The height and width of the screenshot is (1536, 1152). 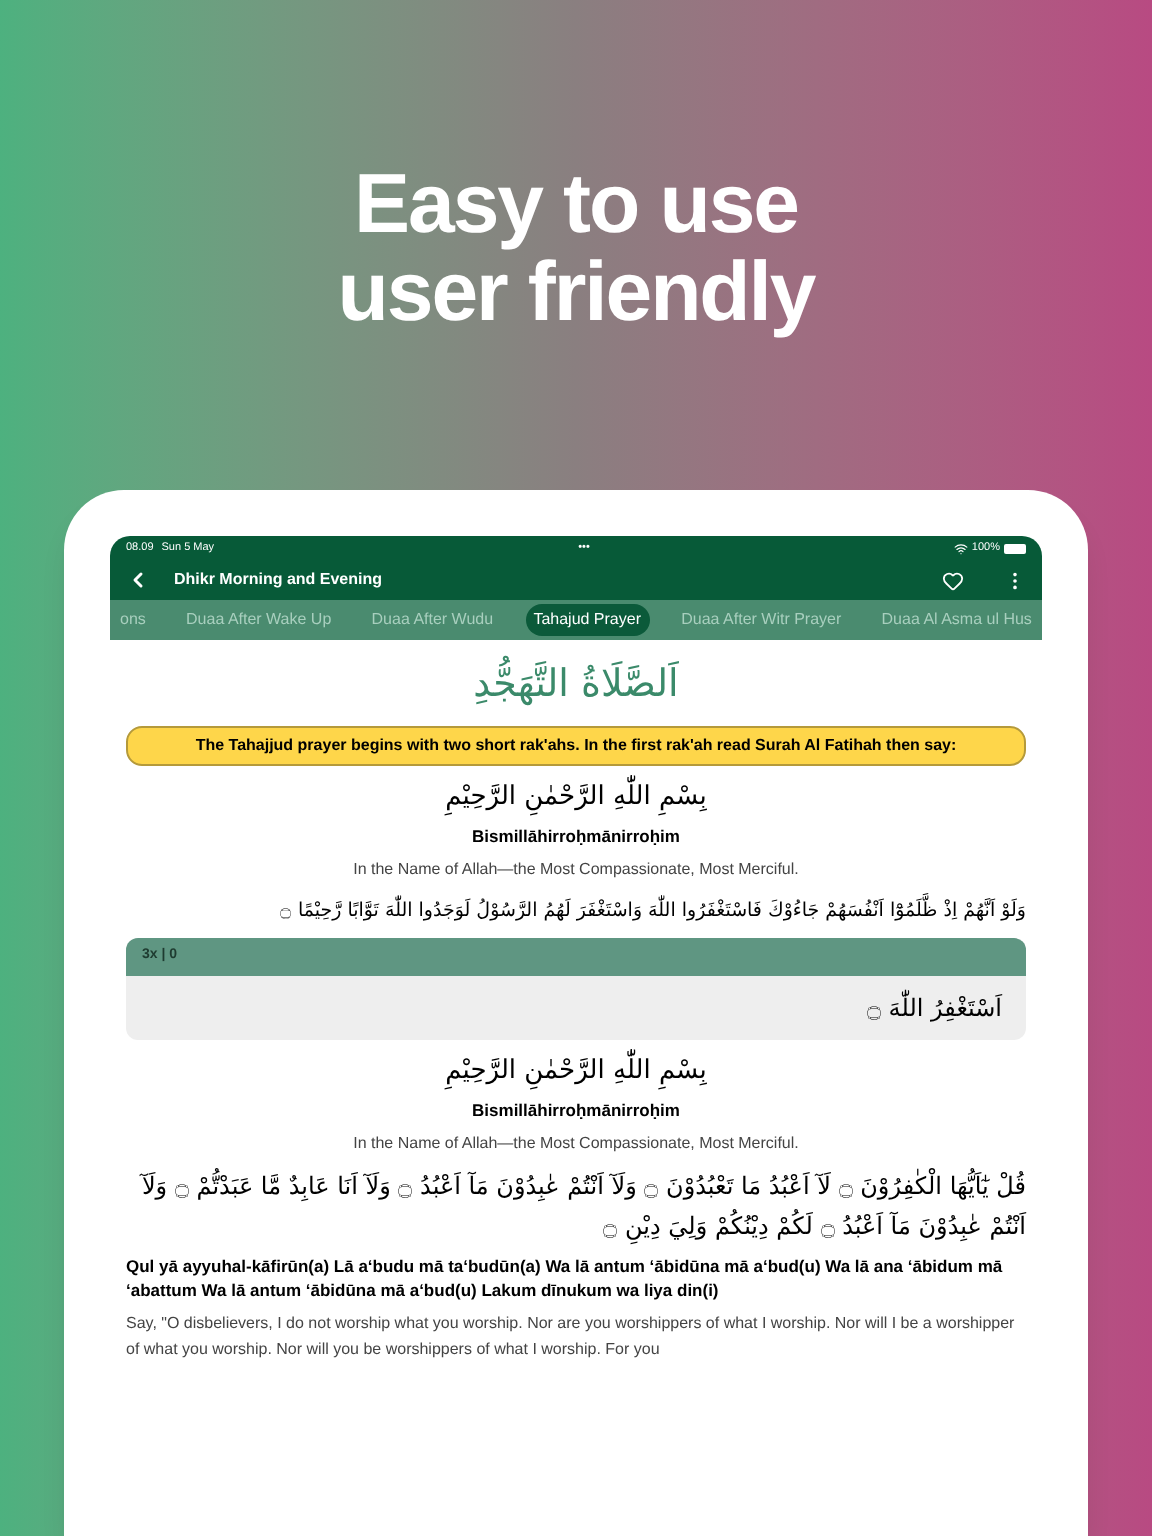 I want to click on arabic-text: اَسْتَغْفِرُ اللّٰهَ ۝, so click(x=934, y=1006).